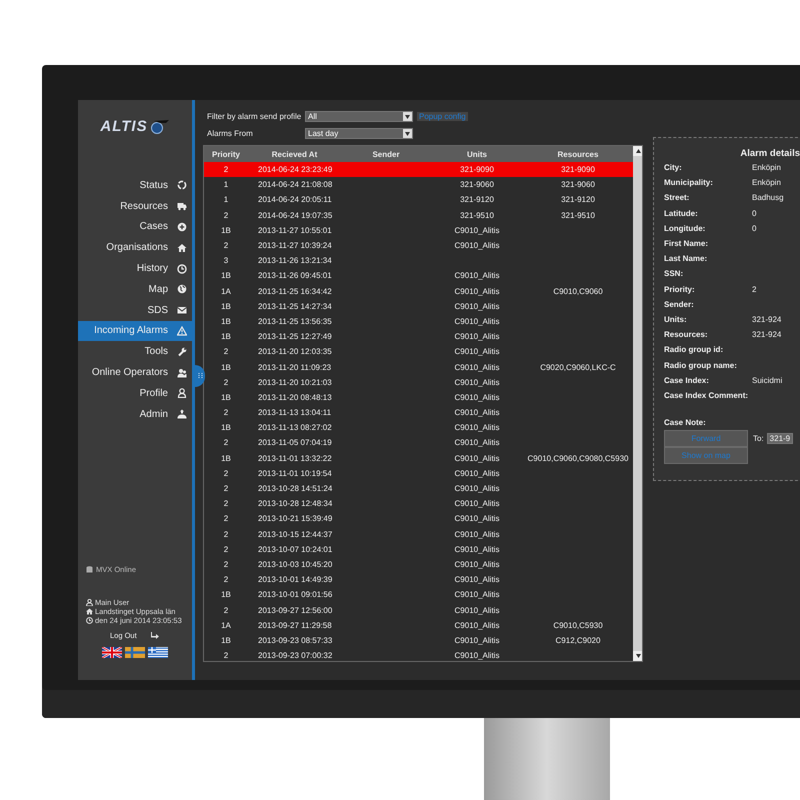 Image resolution: width=800 pixels, height=800 pixels. Describe the element at coordinates (294, 276) in the screenshot. I see `table-cell: 2013-11-26 09:45:01` at that location.